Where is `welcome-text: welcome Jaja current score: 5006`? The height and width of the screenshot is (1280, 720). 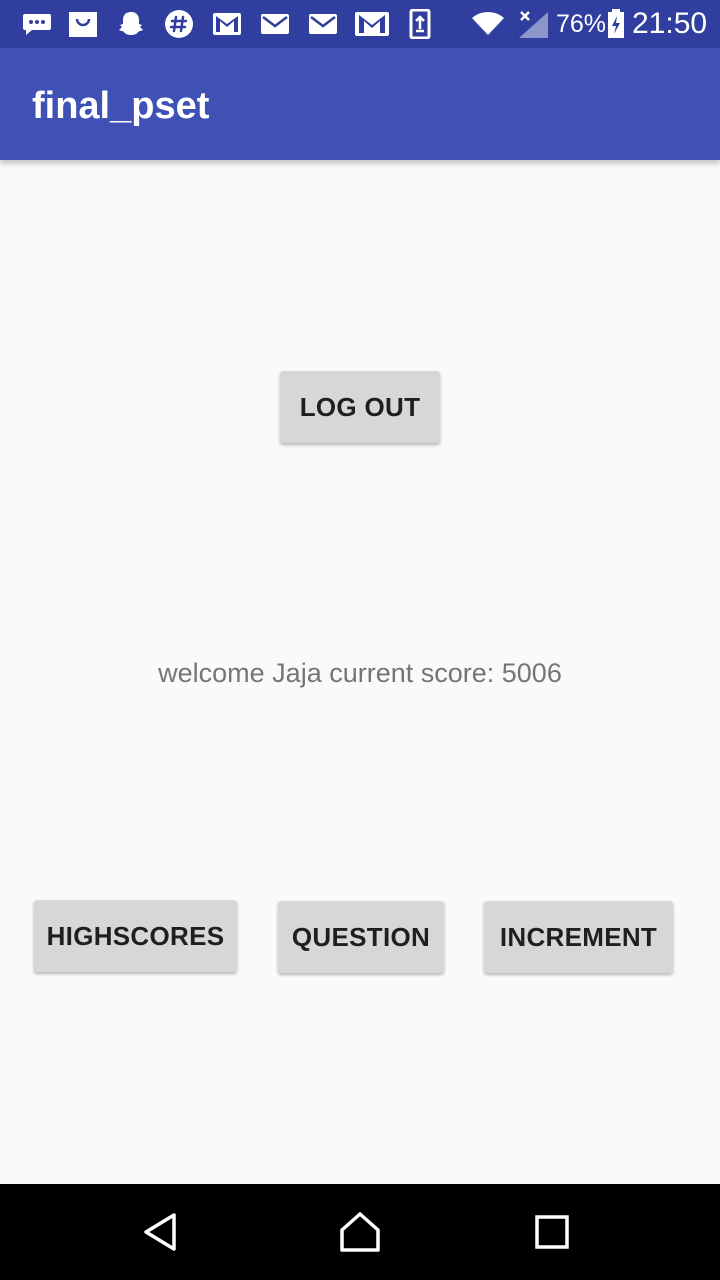 welcome-text: welcome Jaja current score: 5006 is located at coordinates (360, 673).